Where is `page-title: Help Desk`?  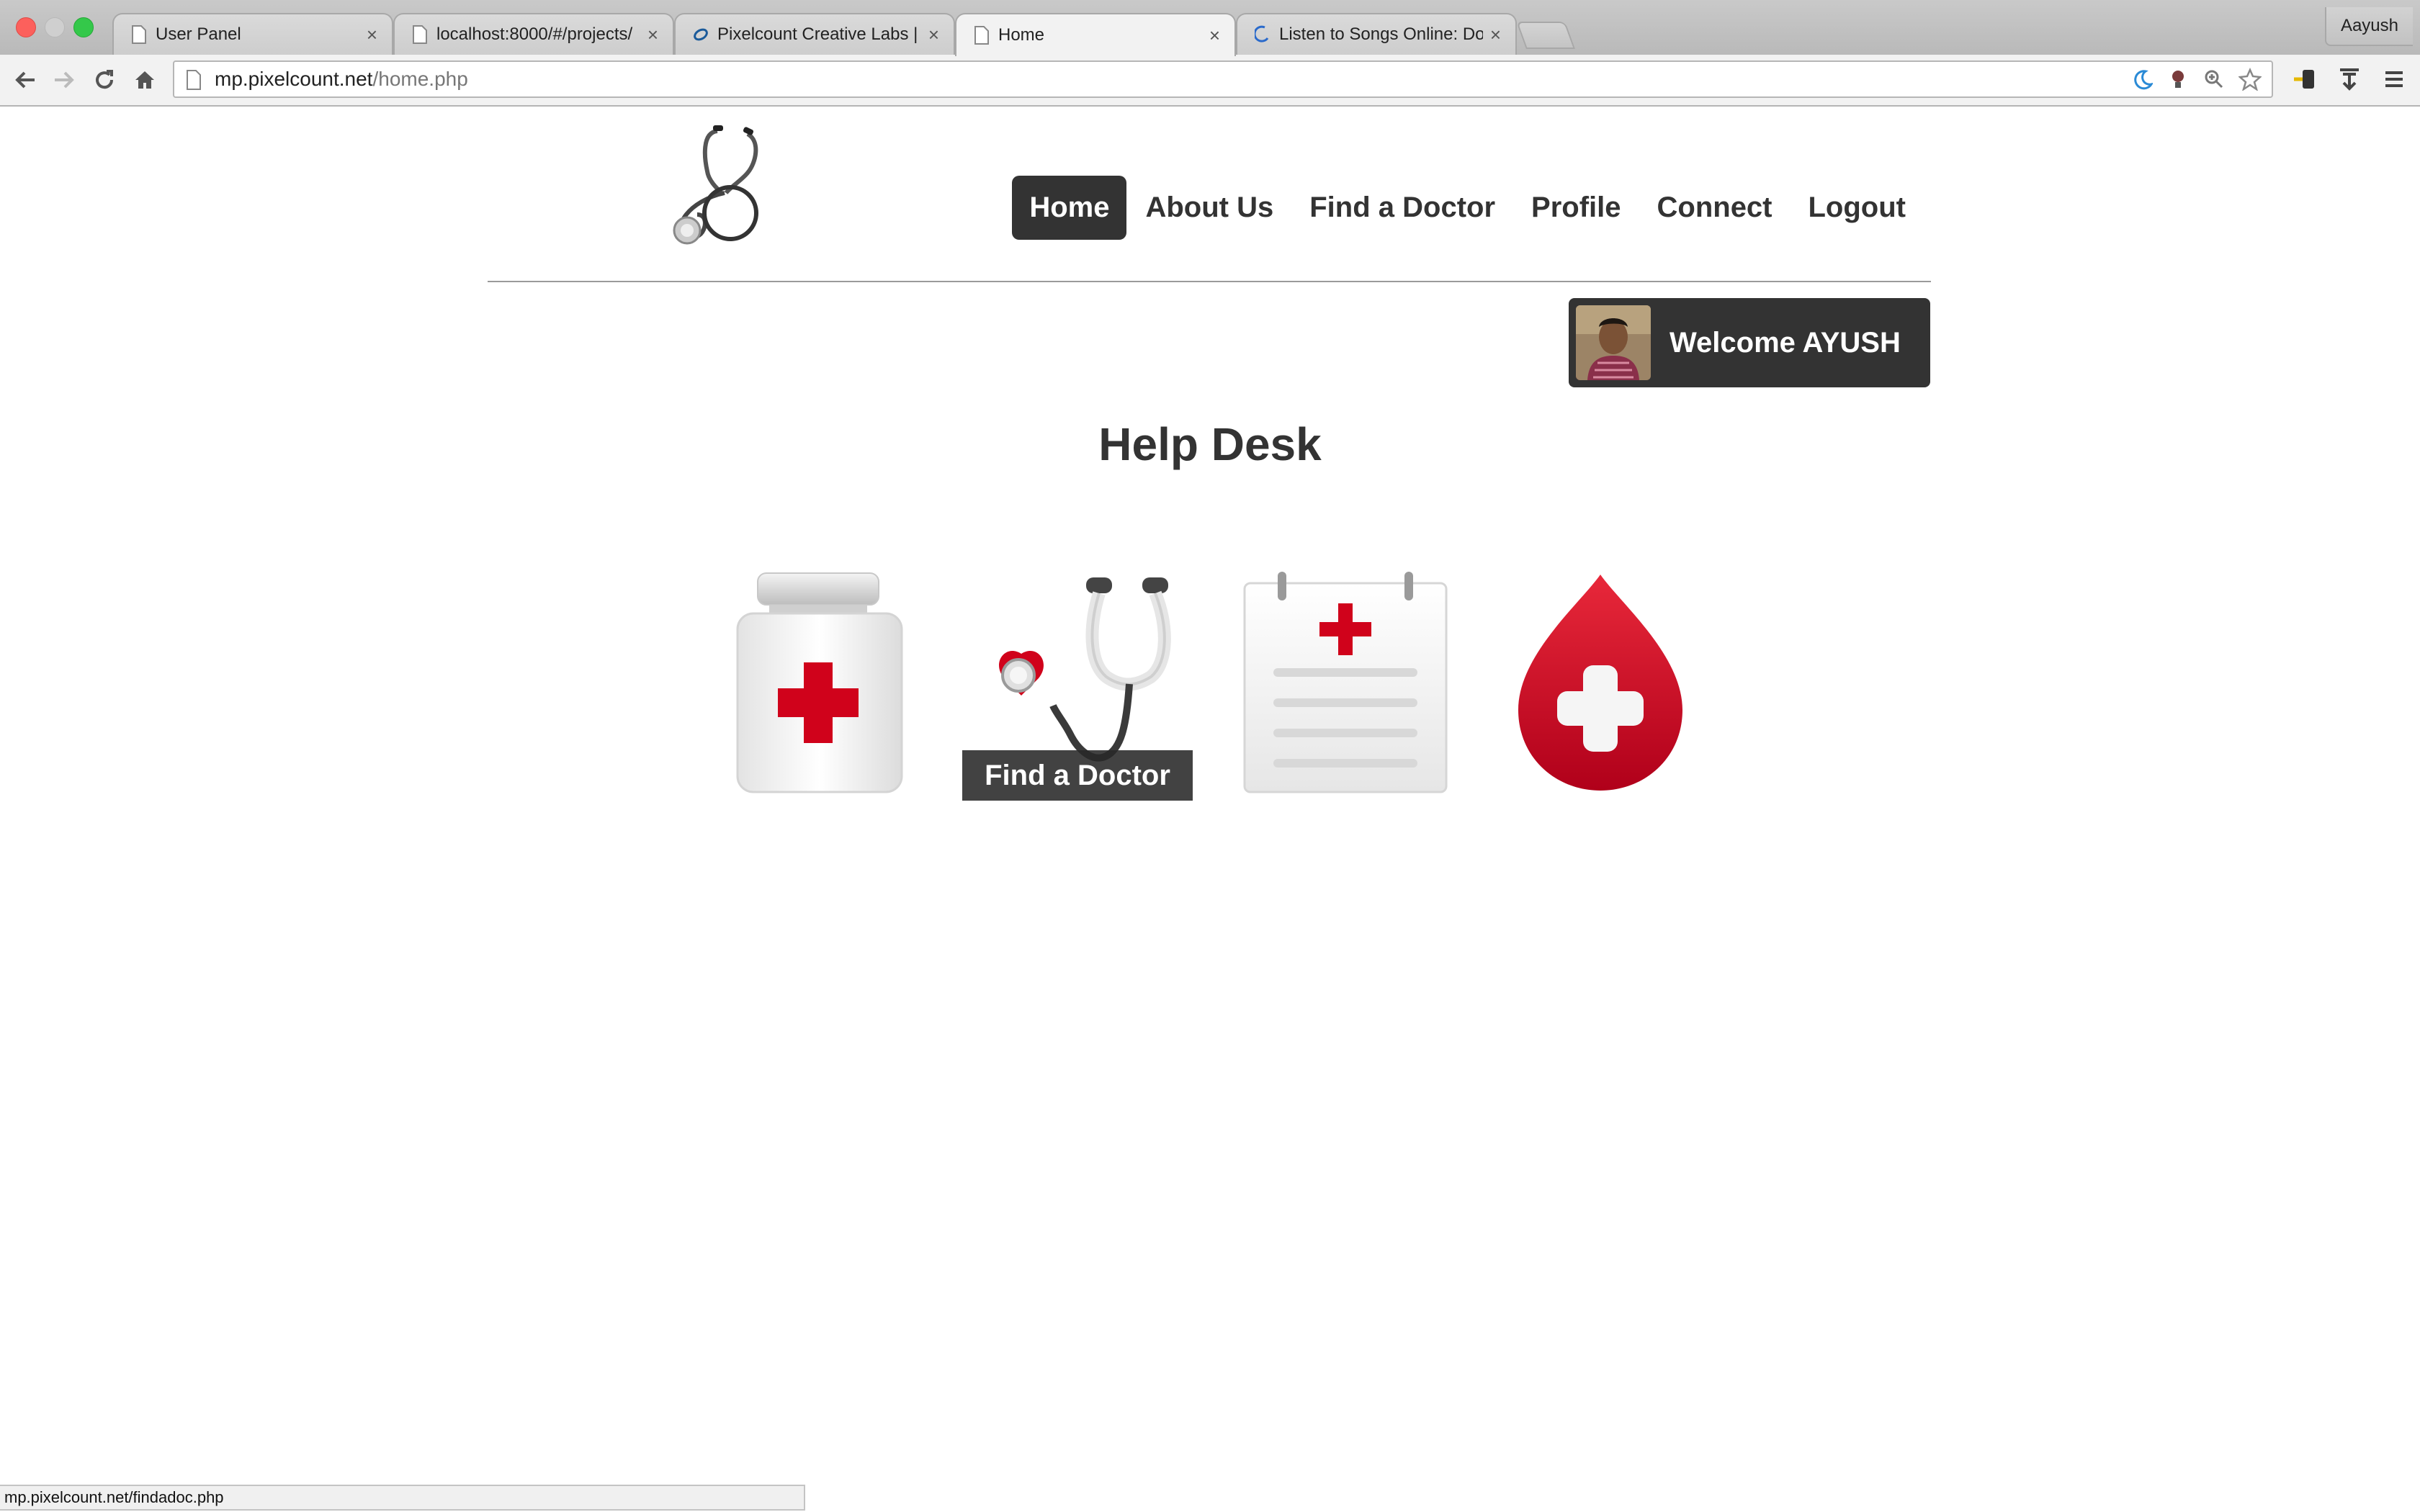
page-title: Help Desk is located at coordinates (1210, 444).